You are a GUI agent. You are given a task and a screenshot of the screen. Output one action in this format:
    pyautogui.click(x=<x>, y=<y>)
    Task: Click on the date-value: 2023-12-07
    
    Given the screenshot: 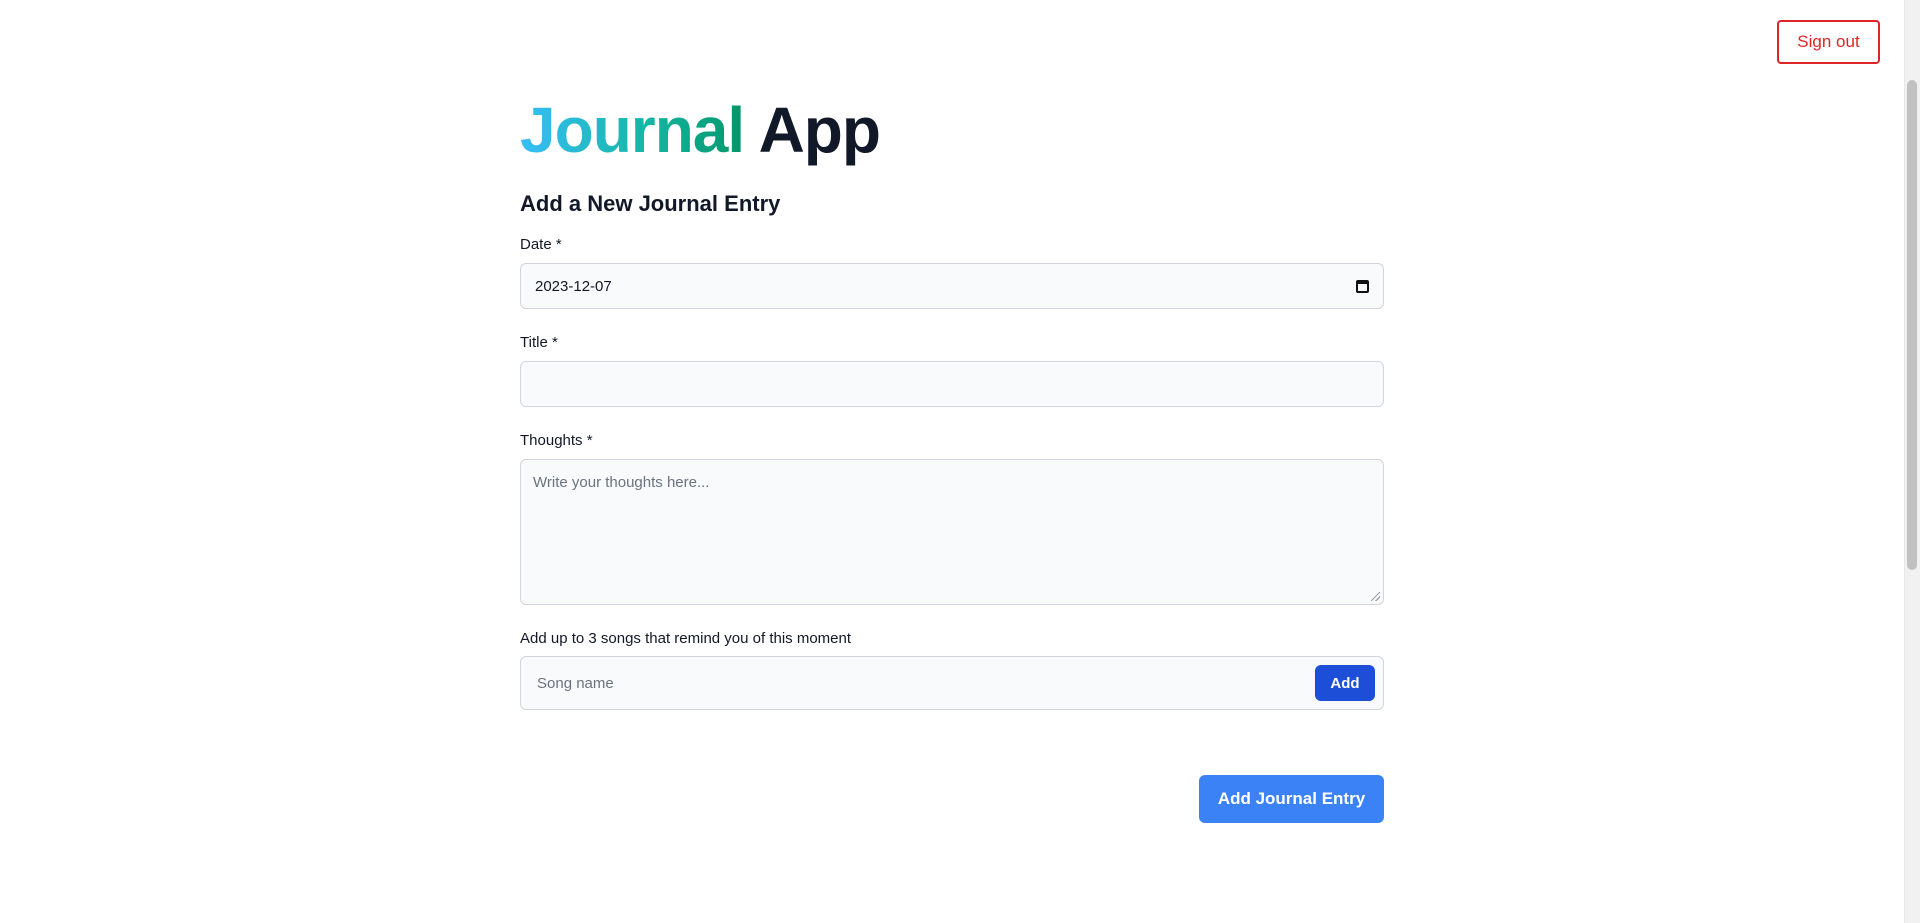 What is the action you would take?
    pyautogui.click(x=573, y=286)
    